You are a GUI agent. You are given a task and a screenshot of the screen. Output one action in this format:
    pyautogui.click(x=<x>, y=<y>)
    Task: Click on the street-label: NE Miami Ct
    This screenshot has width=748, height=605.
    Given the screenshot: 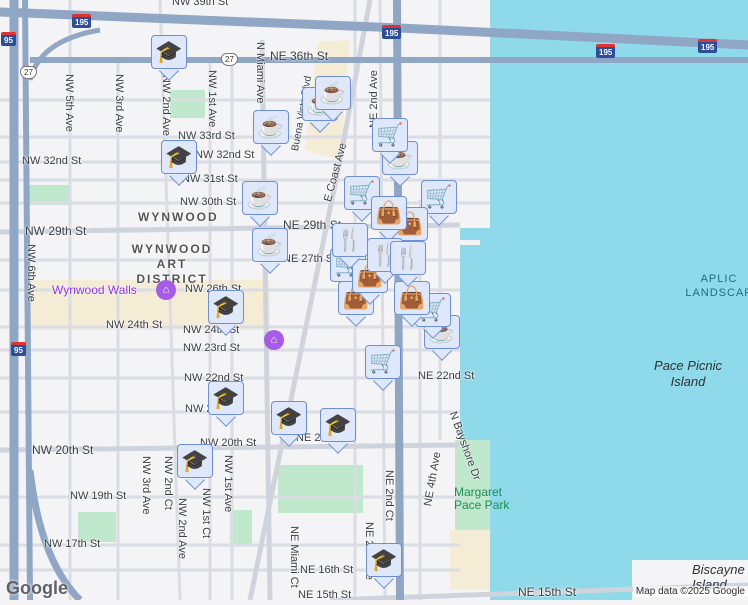 What is the action you would take?
    pyautogui.click(x=294, y=557)
    